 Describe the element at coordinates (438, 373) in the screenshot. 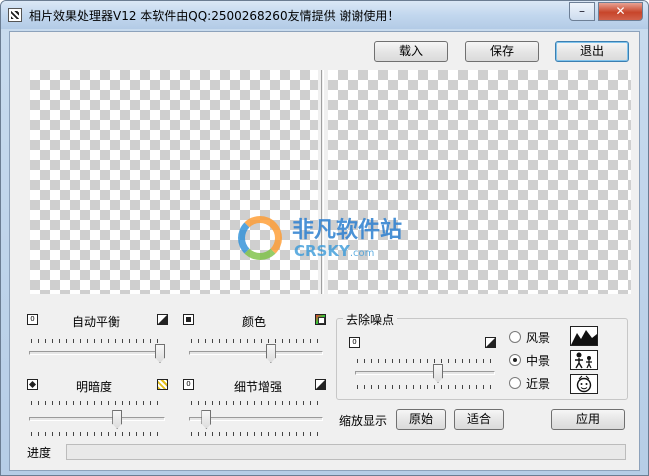

I see `denoise-slider-thumb` at that location.